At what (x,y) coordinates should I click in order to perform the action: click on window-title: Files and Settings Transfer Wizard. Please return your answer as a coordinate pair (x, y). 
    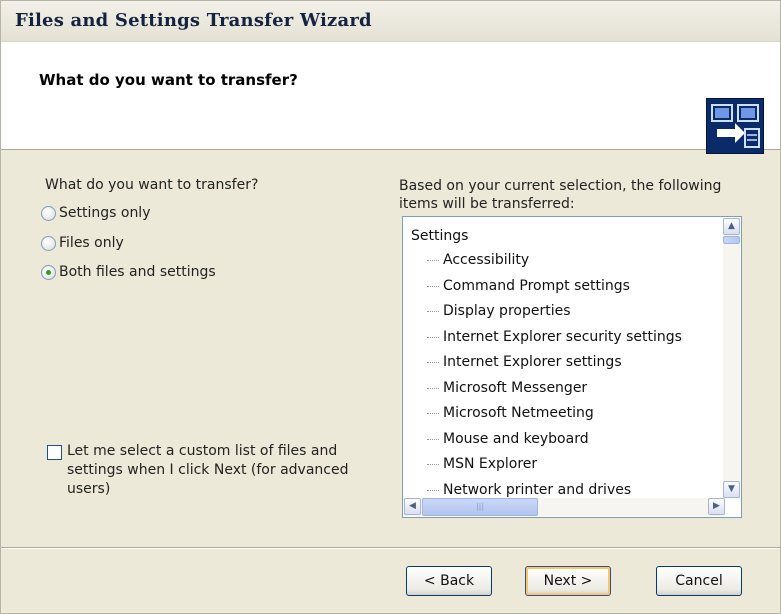
    Looking at the image, I should click on (193, 20).